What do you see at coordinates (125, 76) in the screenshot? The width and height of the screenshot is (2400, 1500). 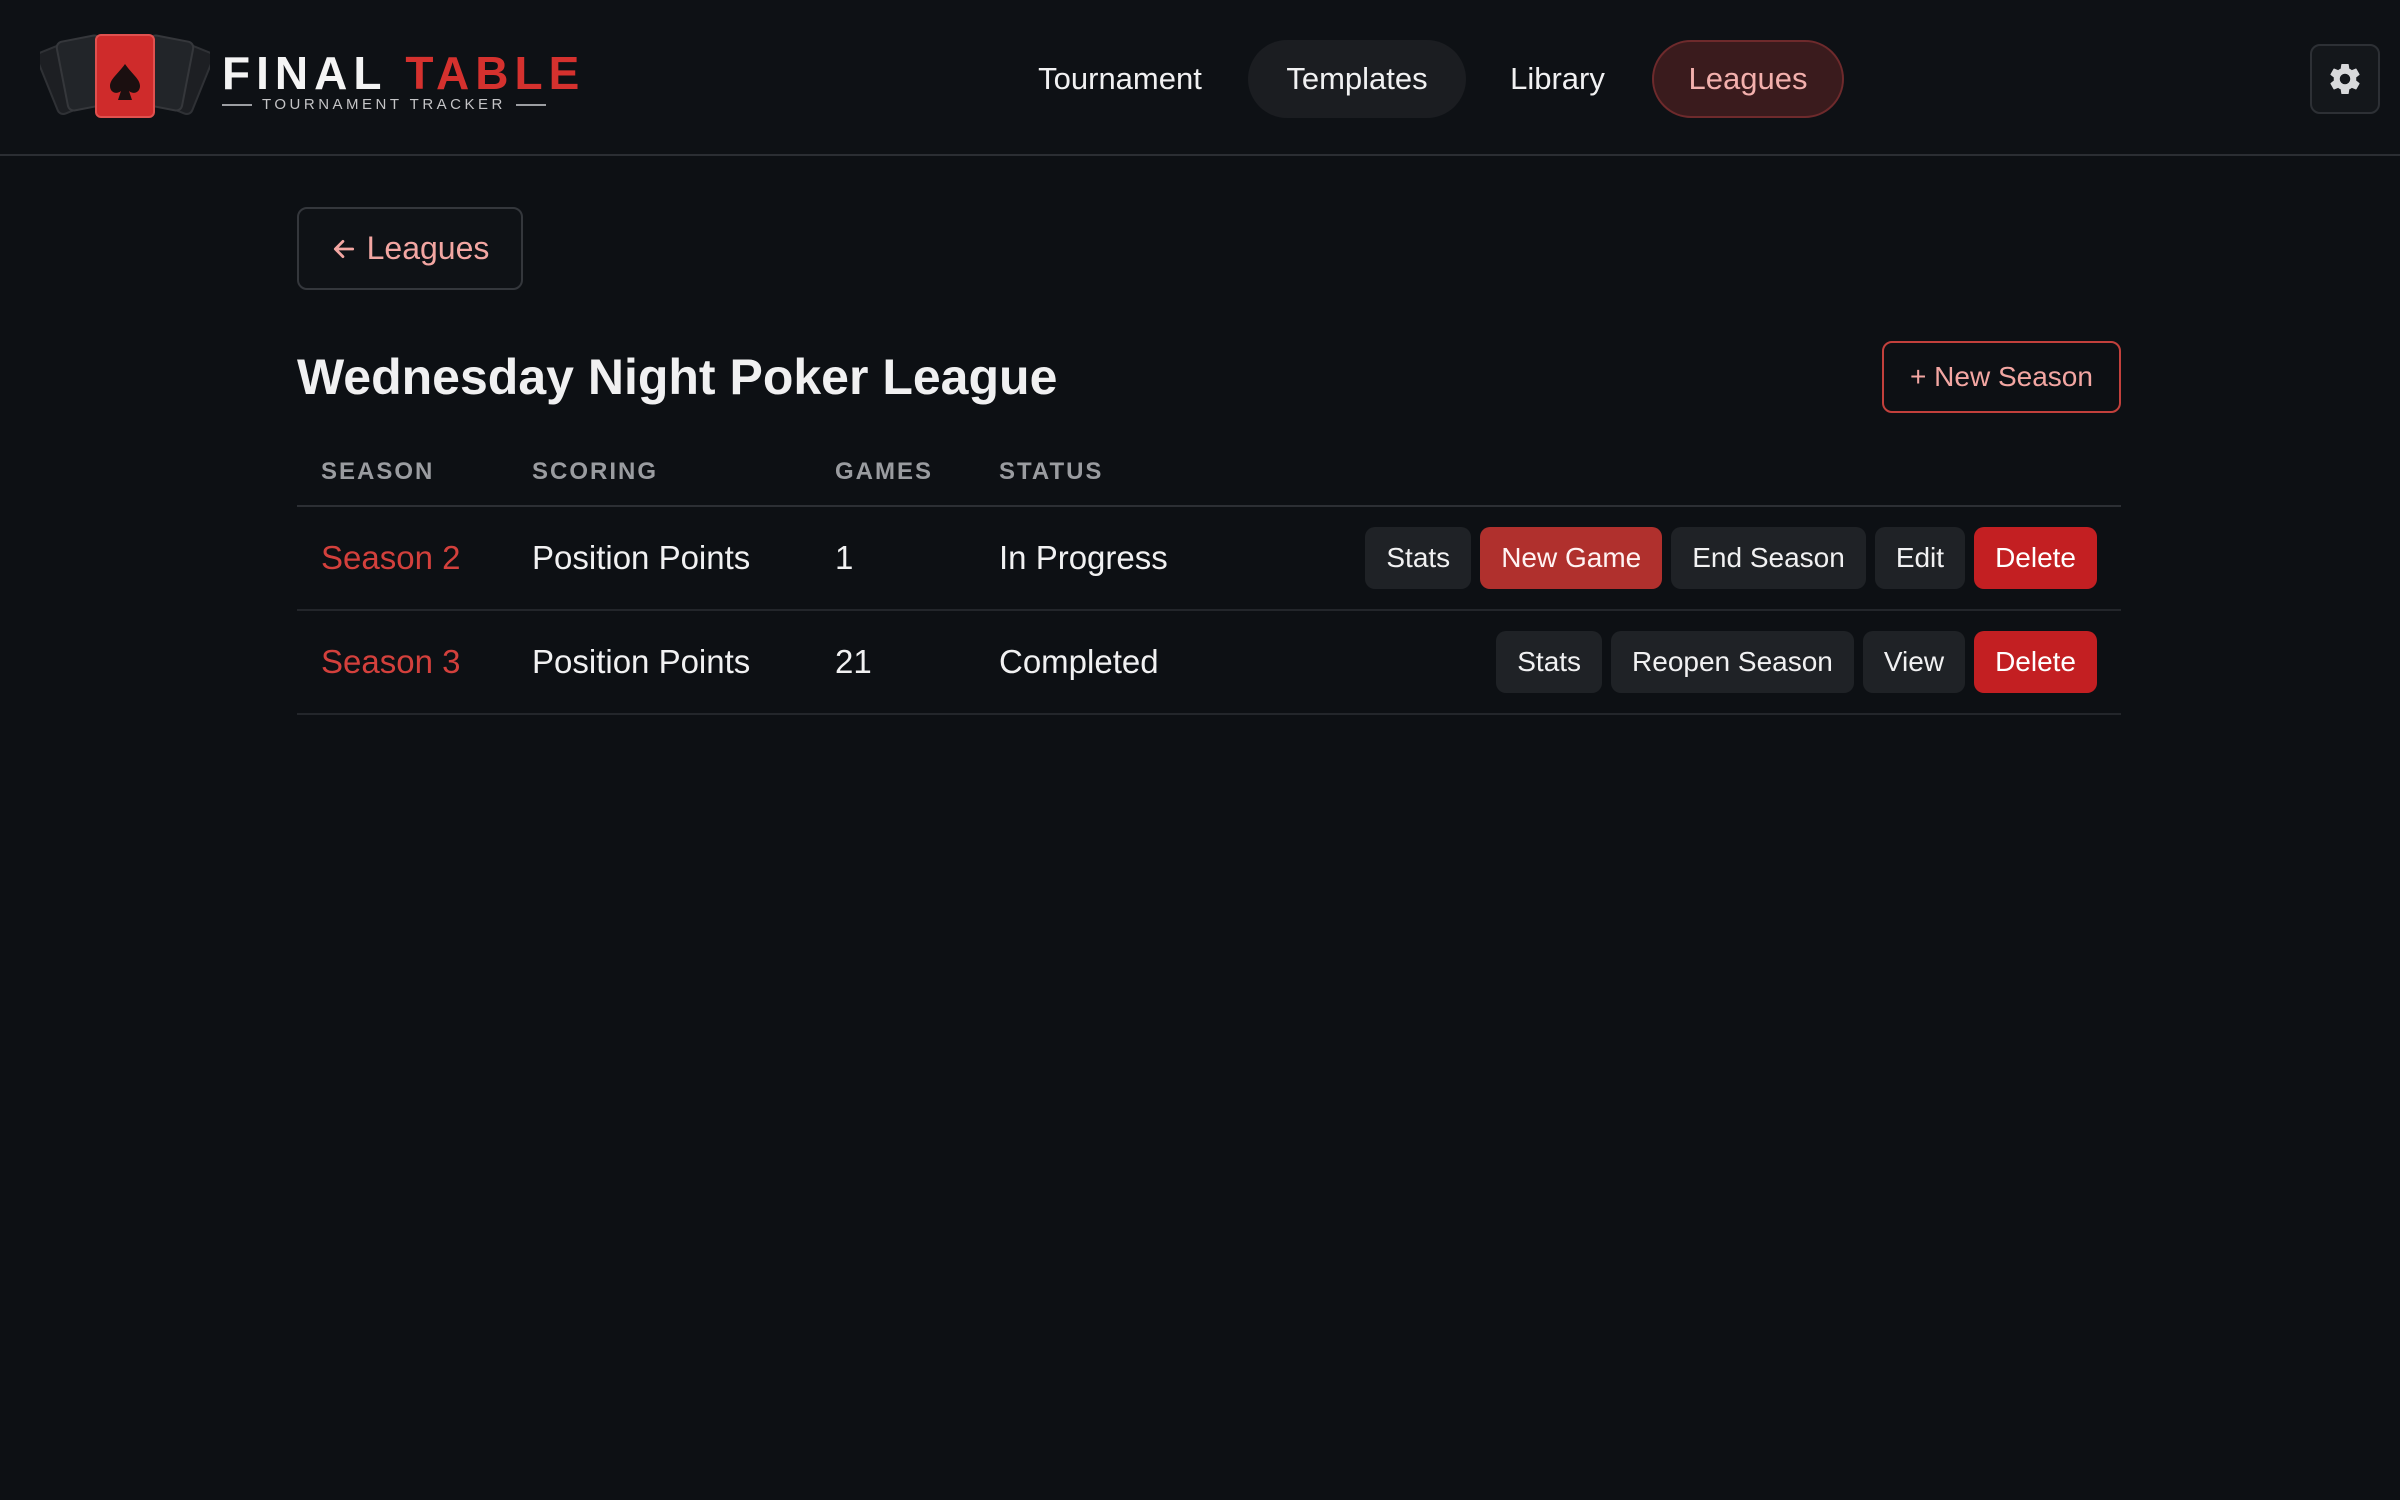 I see `spade-cards-icon` at bounding box center [125, 76].